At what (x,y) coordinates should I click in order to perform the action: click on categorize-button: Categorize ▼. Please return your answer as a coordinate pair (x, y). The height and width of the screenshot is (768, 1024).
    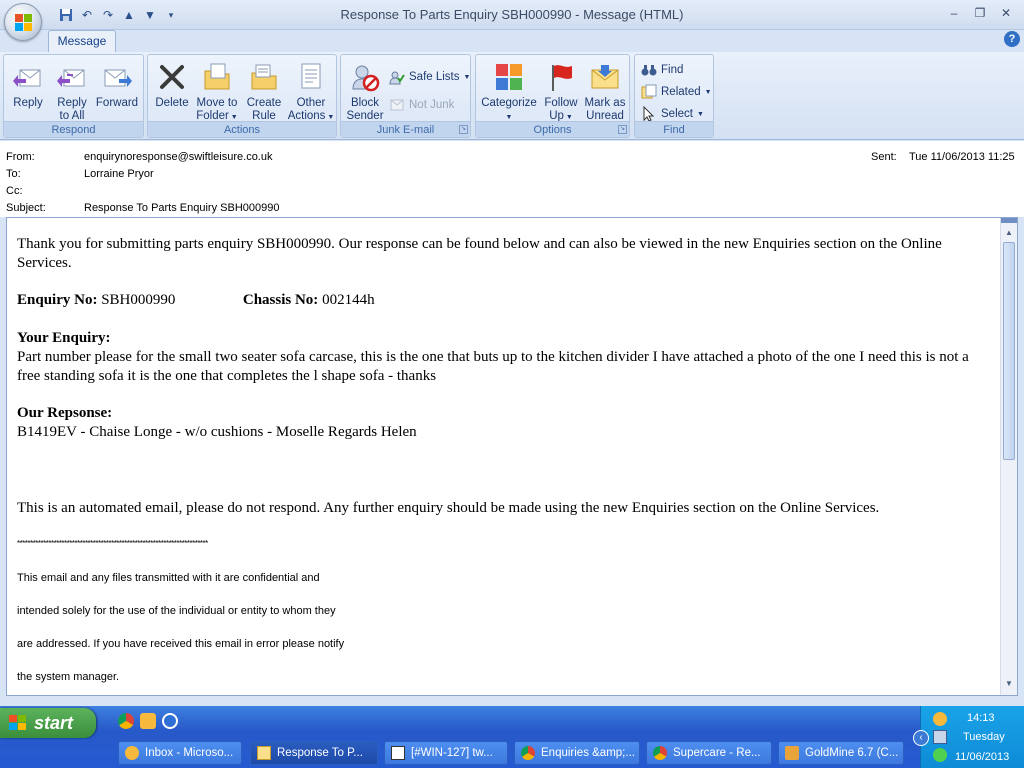
    Looking at the image, I should click on (509, 90).